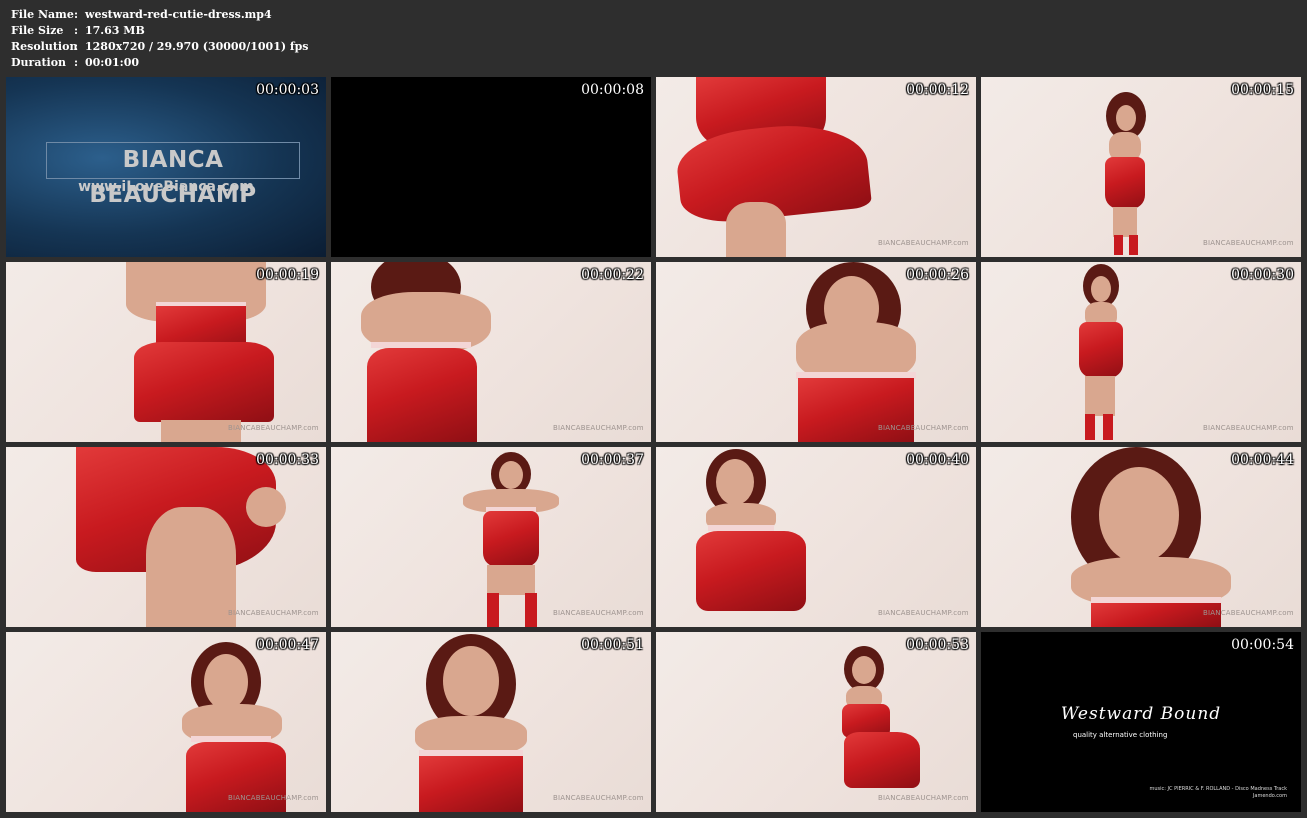 This screenshot has width=1307, height=818. What do you see at coordinates (816, 537) in the screenshot?
I see `thumbnail-frame: BIANCABEAUCHAMP.com 00:00:40` at bounding box center [816, 537].